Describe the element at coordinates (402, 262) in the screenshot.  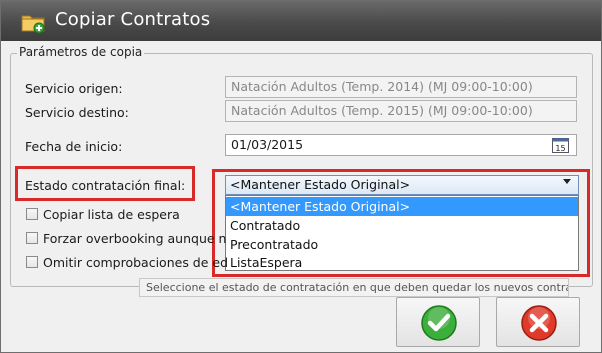
I see `option-lista-espera: ListaEspera` at that location.